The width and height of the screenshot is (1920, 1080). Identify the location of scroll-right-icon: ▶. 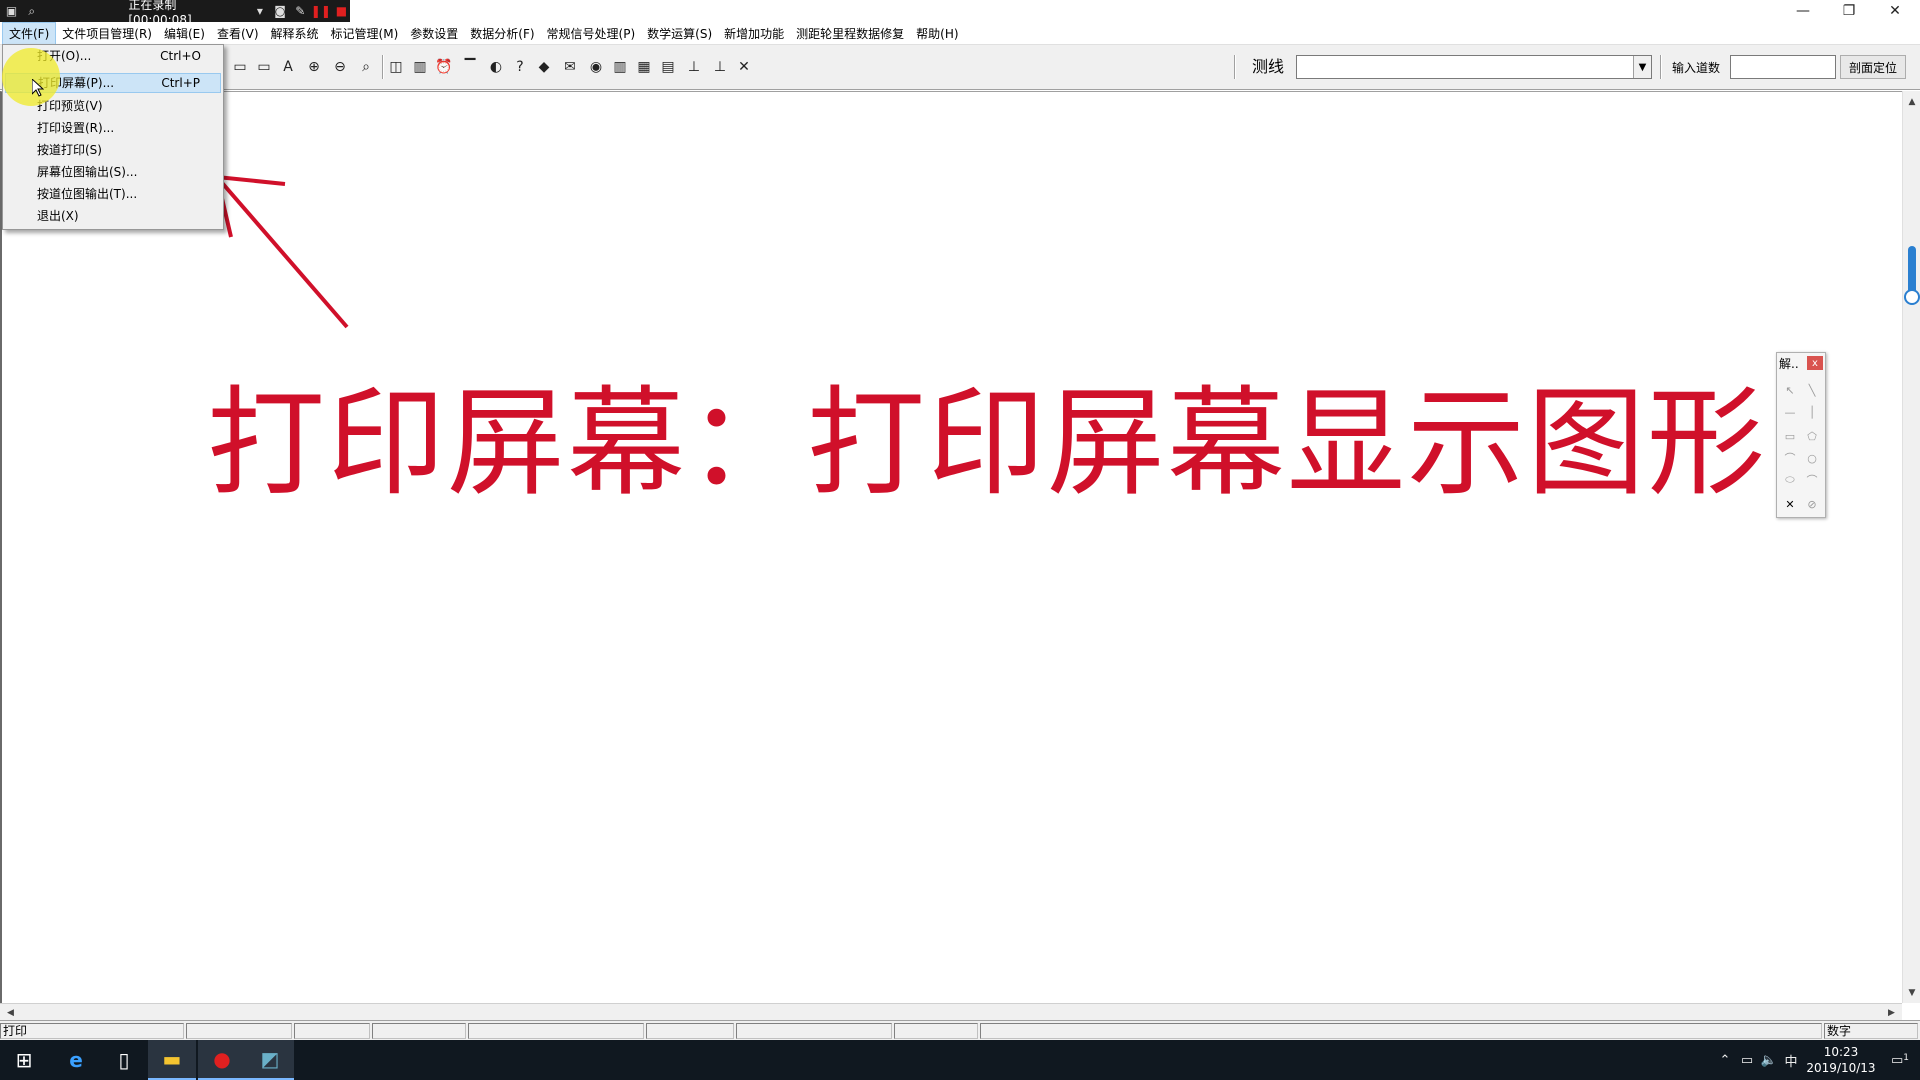
(1891, 1012).